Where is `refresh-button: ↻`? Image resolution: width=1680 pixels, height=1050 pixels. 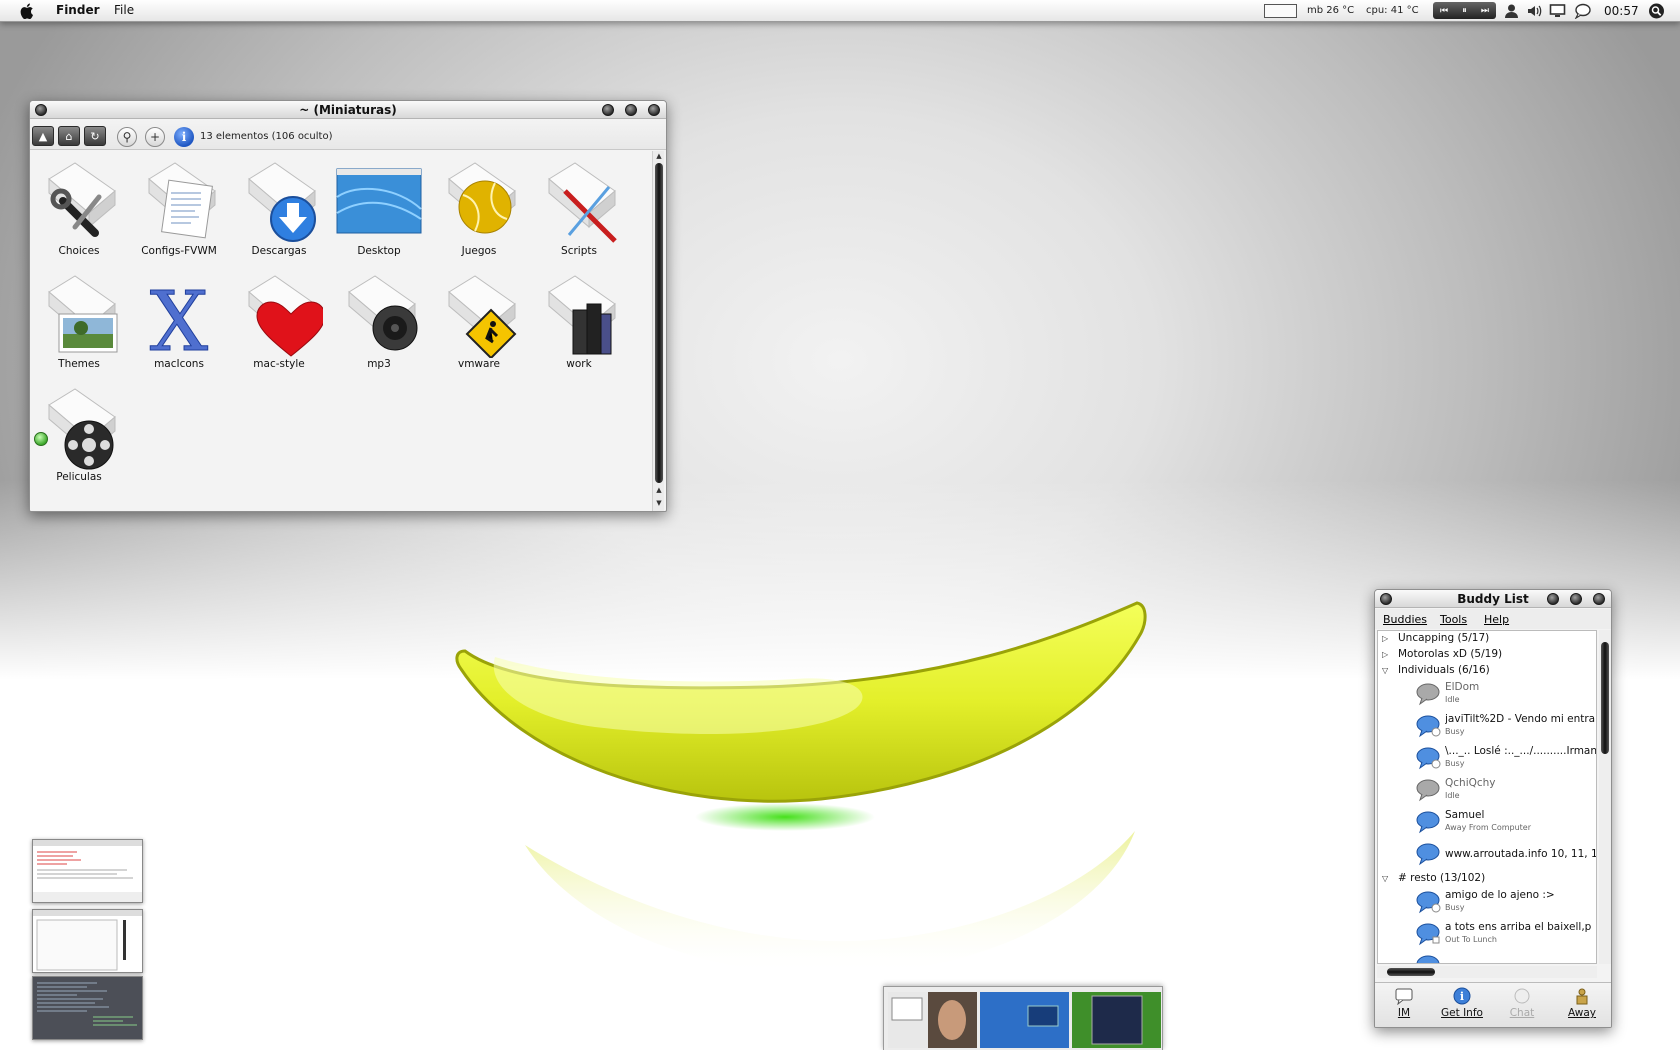 refresh-button: ↻ is located at coordinates (95, 136).